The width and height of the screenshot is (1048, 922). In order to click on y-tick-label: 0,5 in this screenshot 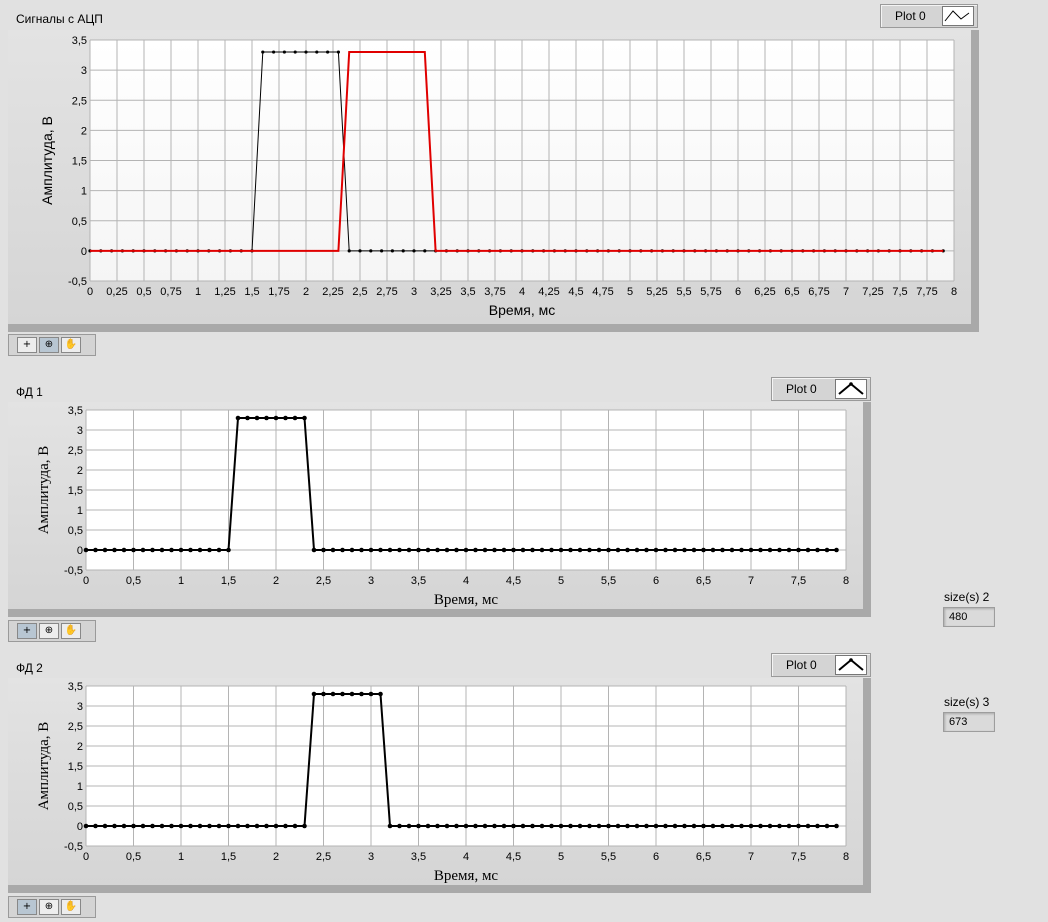, I will do `click(75, 531)`.